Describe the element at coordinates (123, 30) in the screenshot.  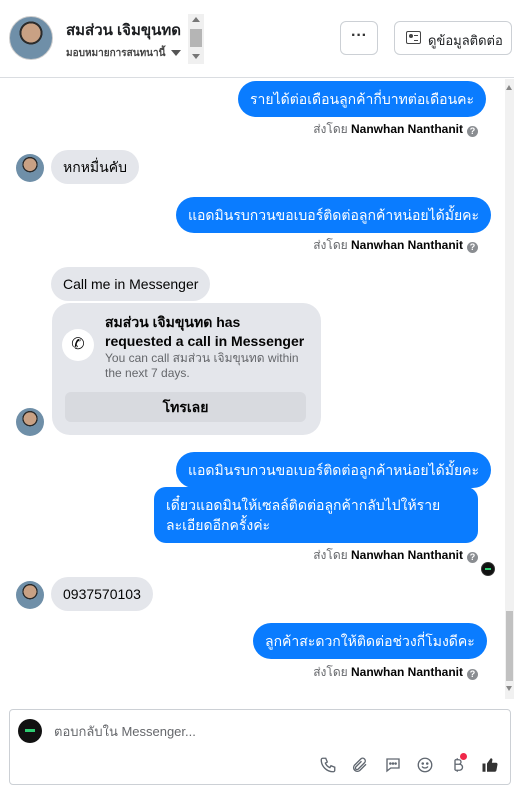
I see `contact-name: สมส่วน เจิมขุนทด` at that location.